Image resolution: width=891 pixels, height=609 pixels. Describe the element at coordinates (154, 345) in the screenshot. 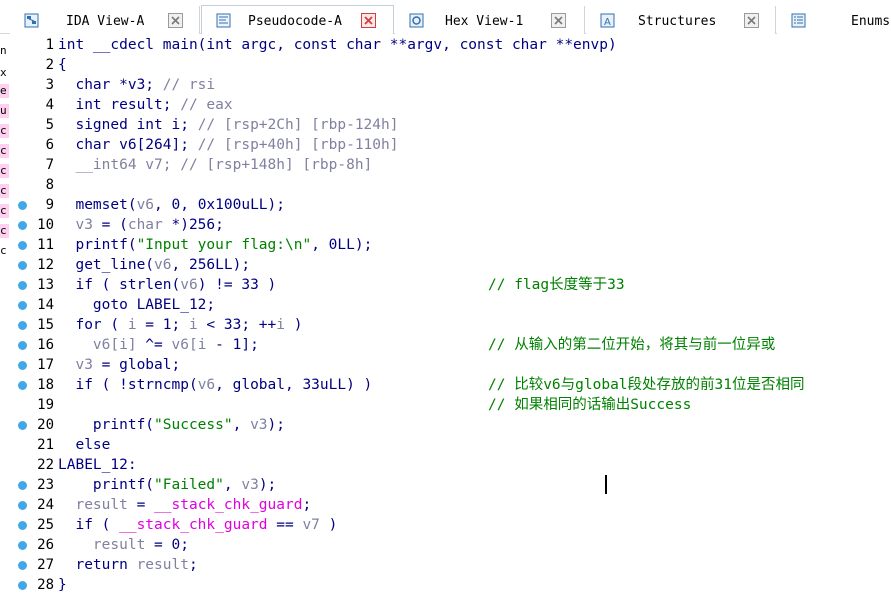

I see `code-token: ^=` at that location.